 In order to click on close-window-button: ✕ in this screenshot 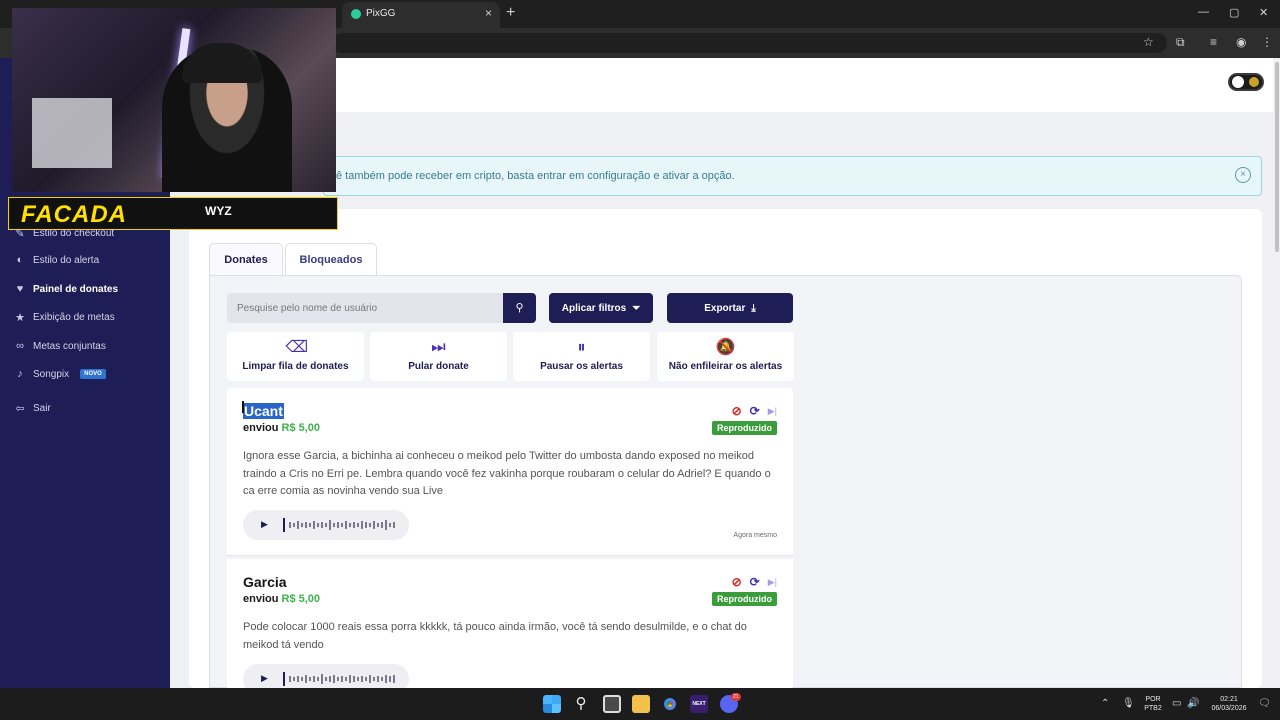, I will do `click(1263, 12)`.